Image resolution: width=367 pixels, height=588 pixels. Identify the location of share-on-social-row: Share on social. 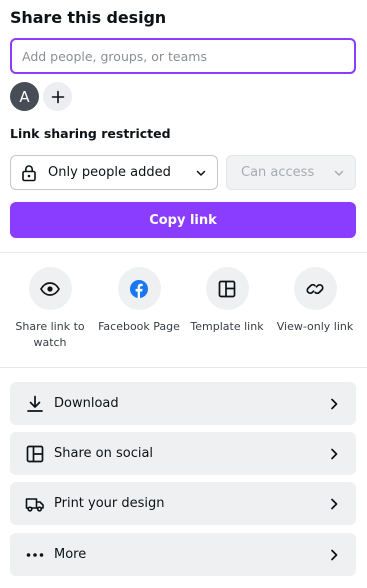
(183, 453).